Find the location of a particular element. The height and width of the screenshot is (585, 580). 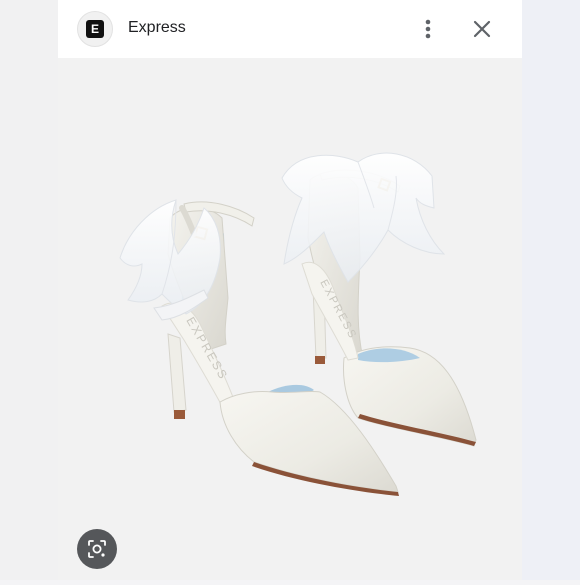

visual-search-button is located at coordinates (97, 549).